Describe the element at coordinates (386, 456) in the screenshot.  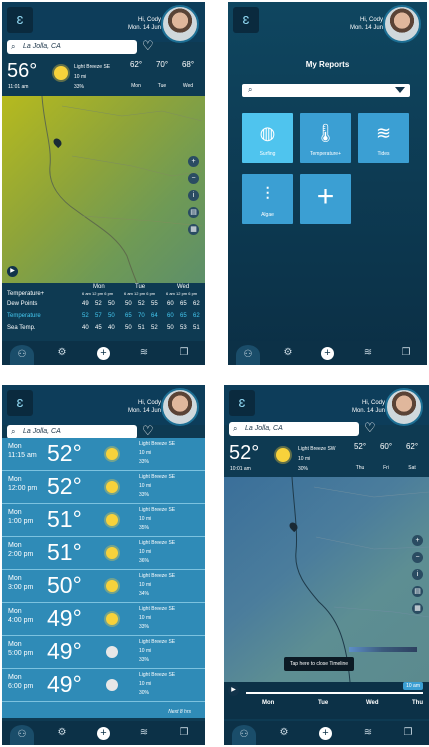
I see `forecast-day: 60° Fri` at that location.